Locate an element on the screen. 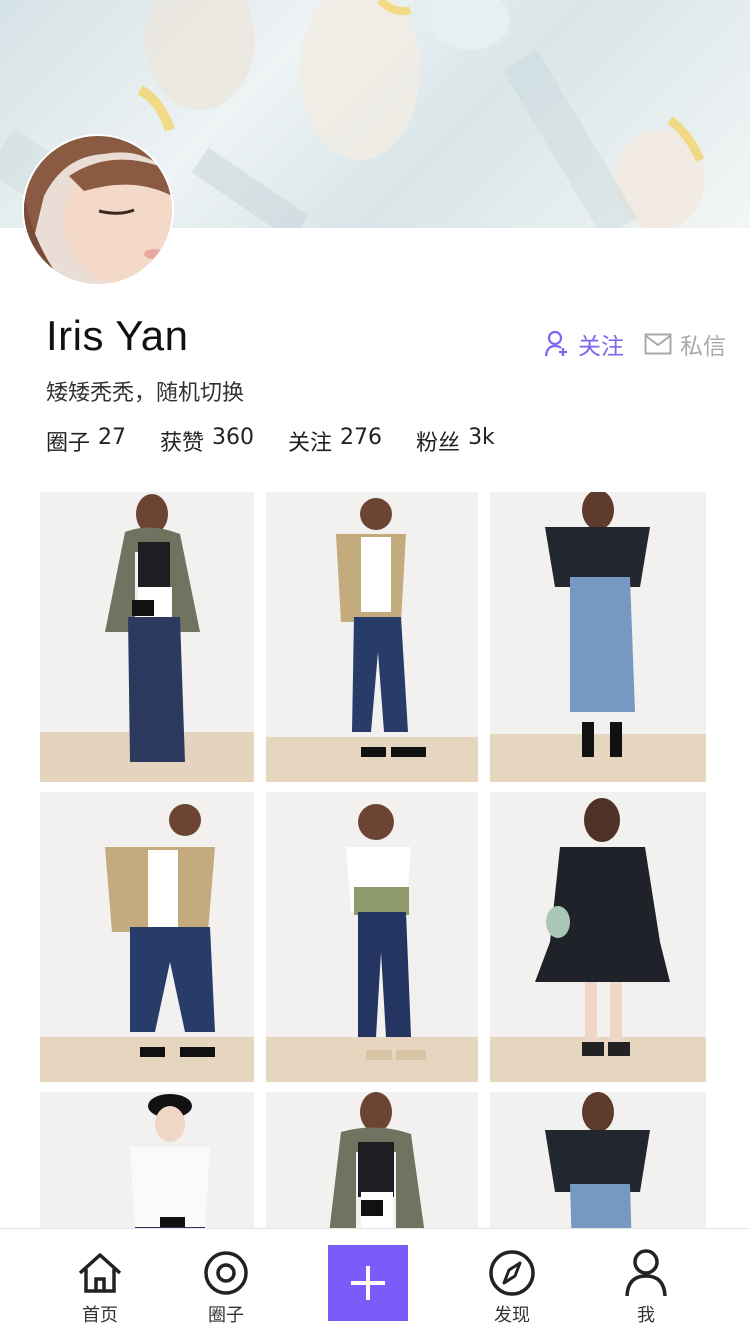  tab-label: 首页 is located at coordinates (100, 1315).